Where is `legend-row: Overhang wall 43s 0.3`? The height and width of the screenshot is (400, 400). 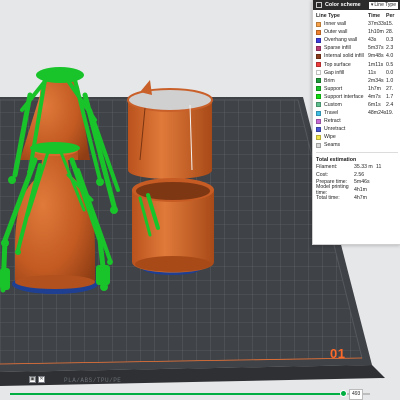 legend-row: Overhang wall 43s 0.3 is located at coordinates (356, 40).